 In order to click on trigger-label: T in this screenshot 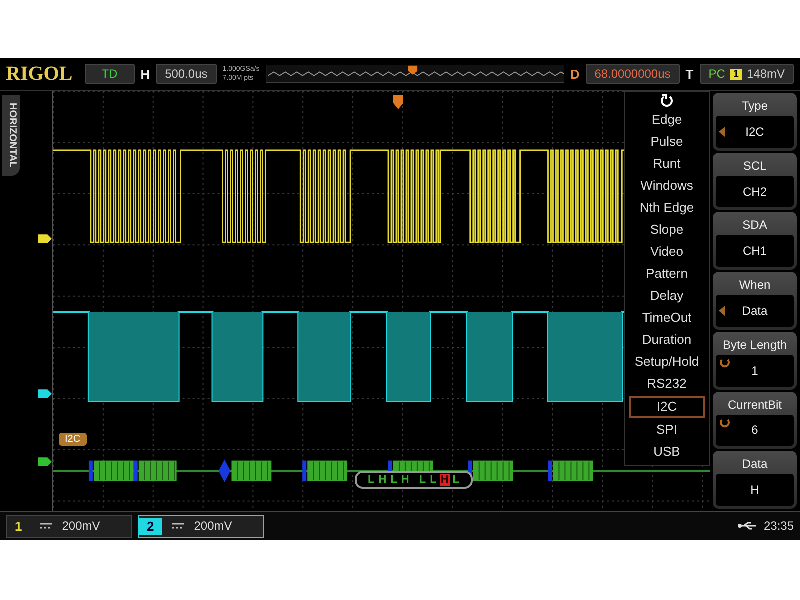, I will do `click(690, 74)`.